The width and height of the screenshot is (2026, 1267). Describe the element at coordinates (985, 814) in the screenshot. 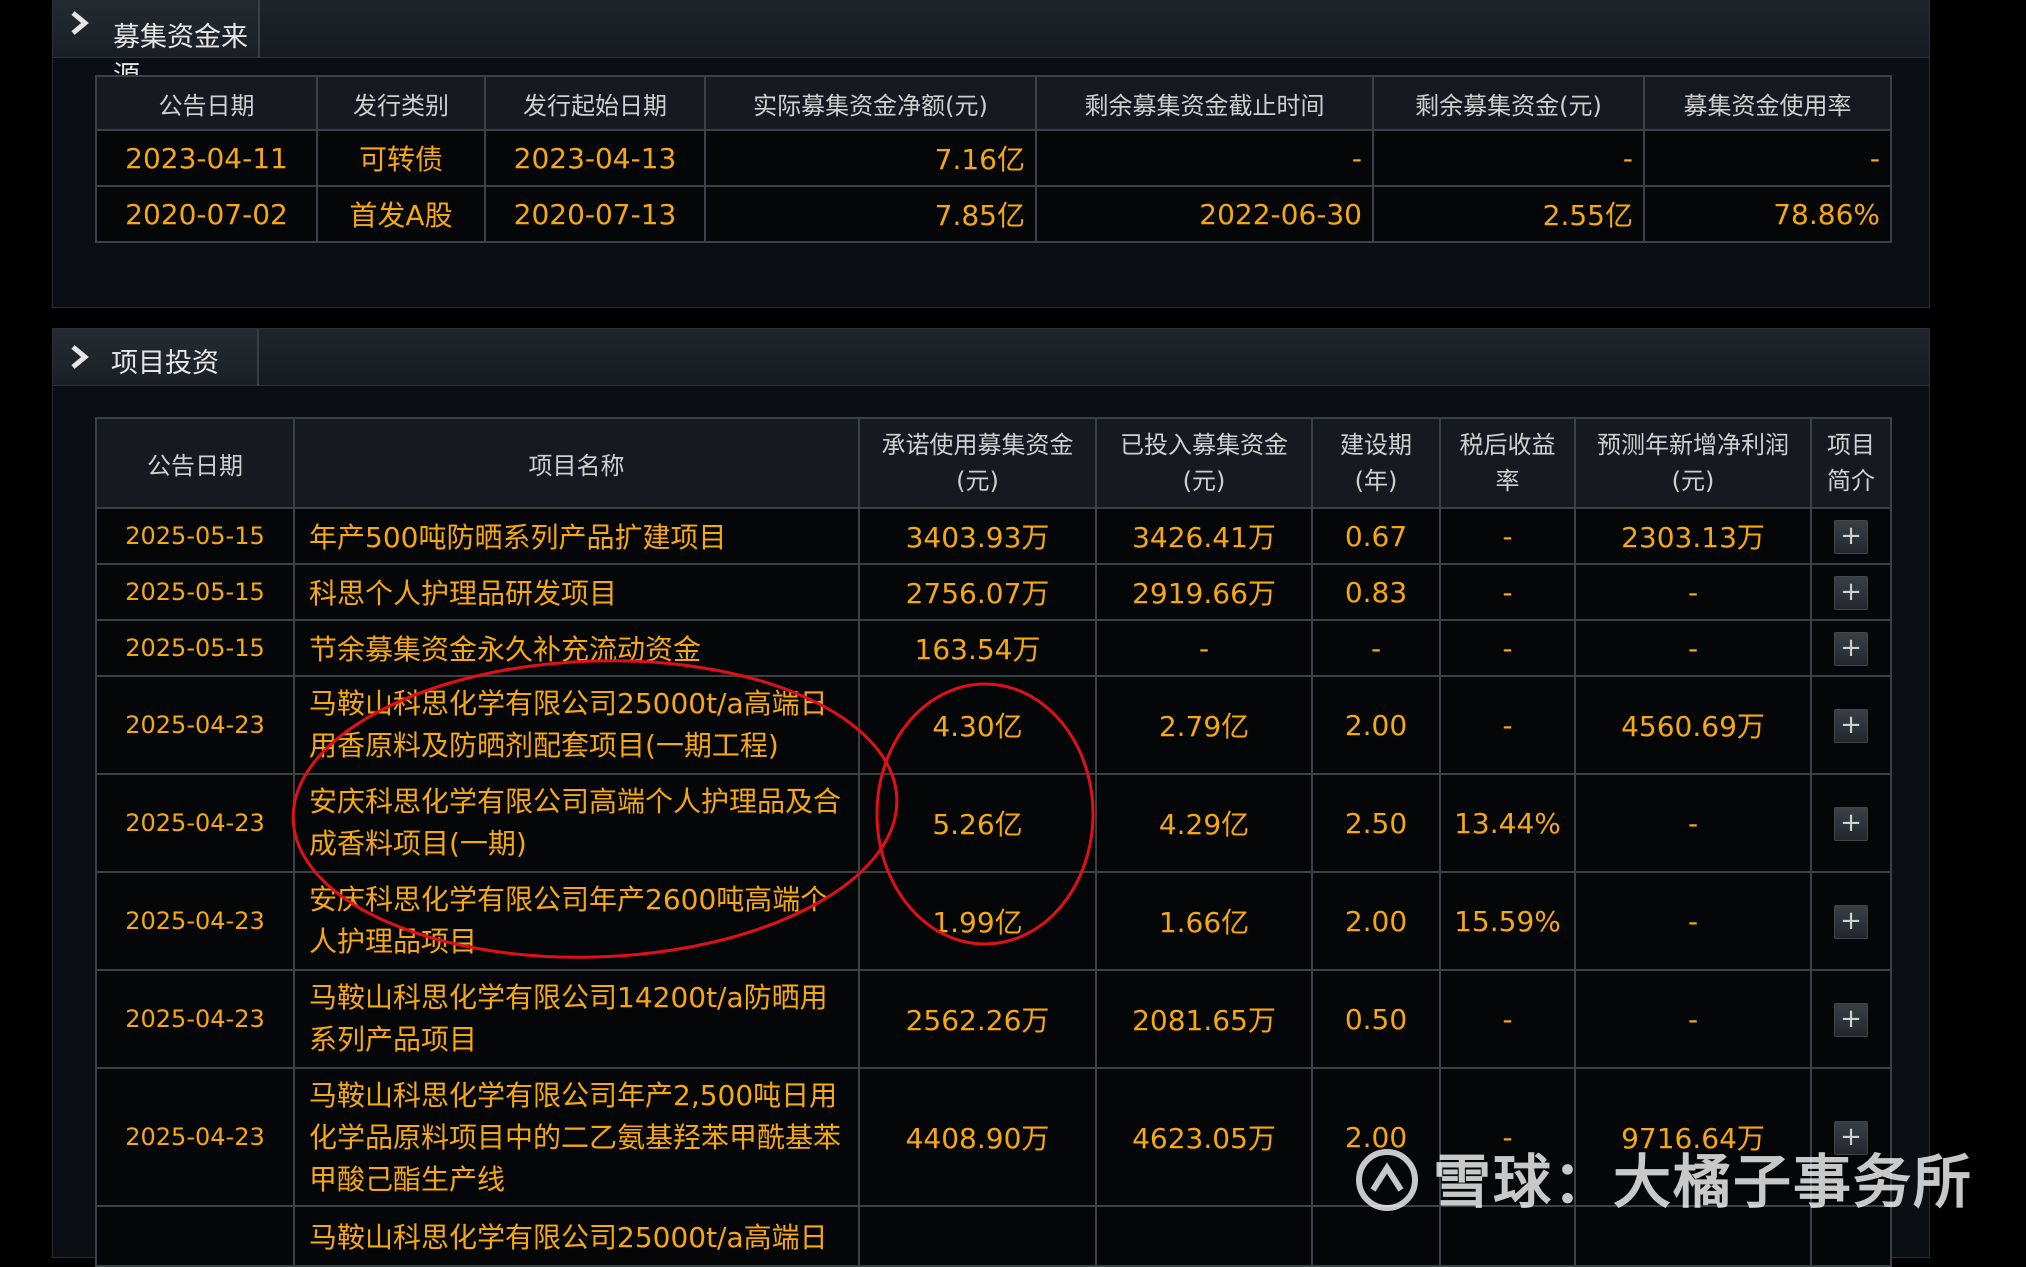

I see `annotation-ellipse-values` at that location.